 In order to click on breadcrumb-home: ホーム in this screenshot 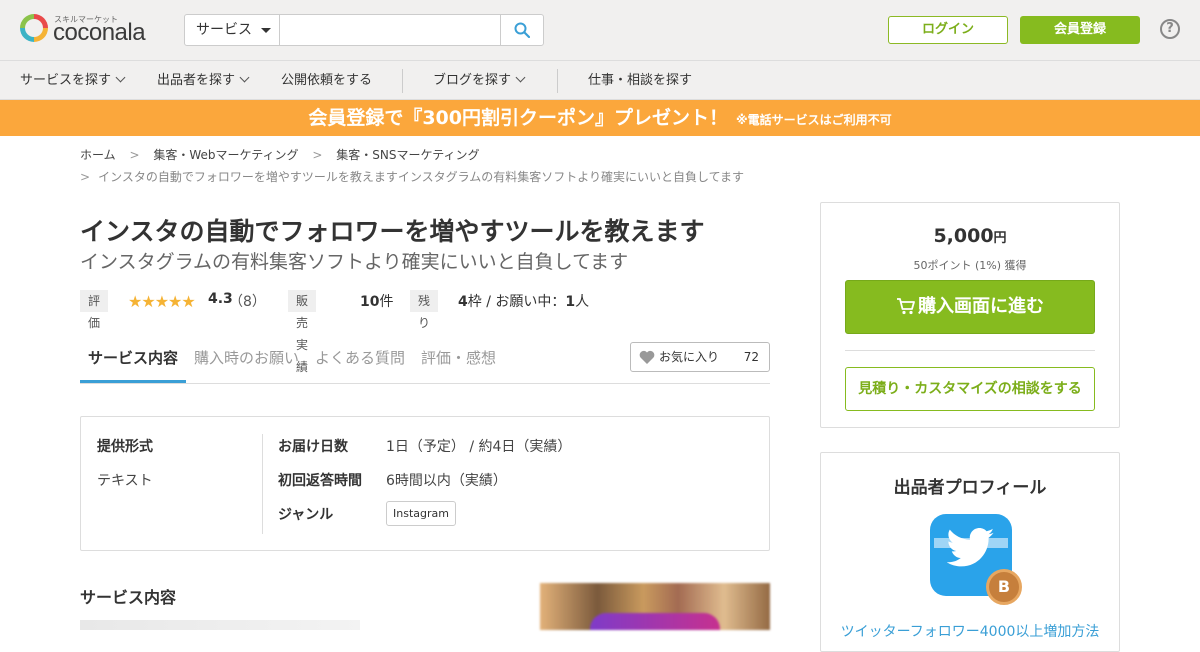, I will do `click(98, 155)`.